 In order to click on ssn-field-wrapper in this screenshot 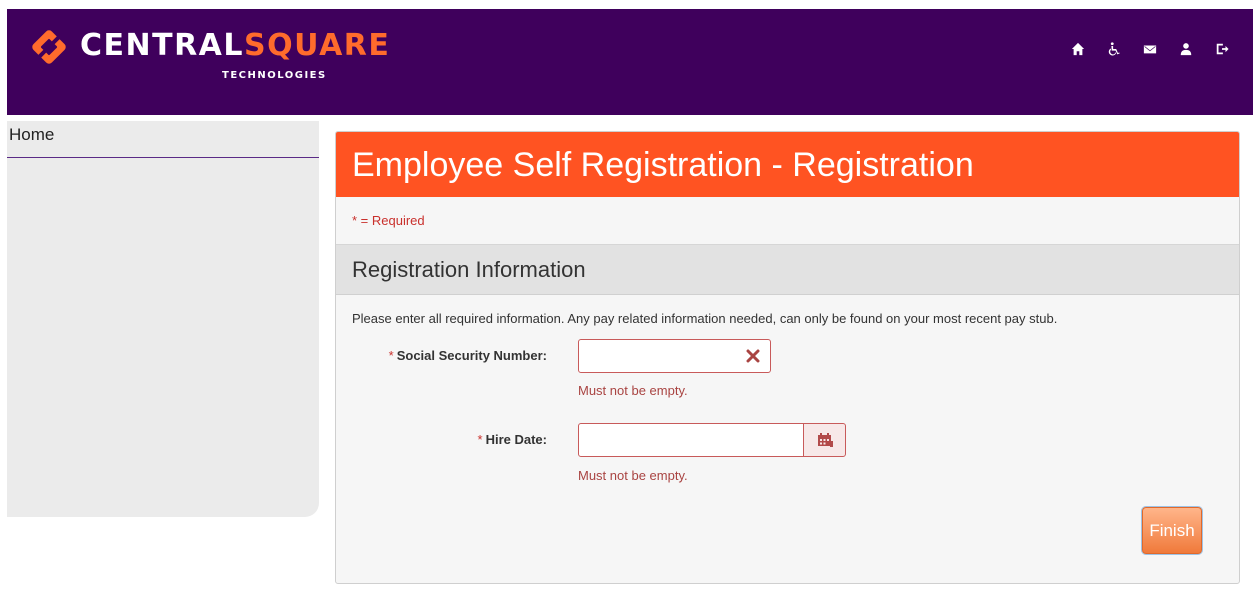, I will do `click(674, 356)`.